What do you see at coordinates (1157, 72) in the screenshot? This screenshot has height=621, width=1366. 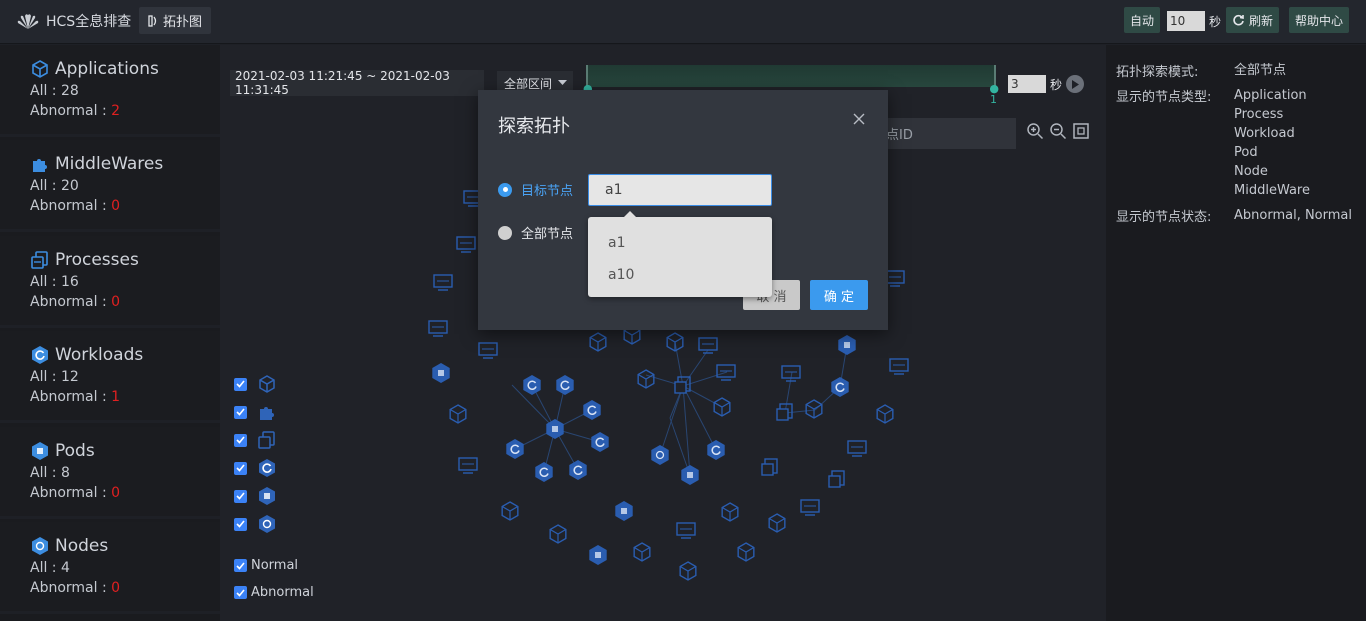 I see `explore-mode-key: 拓扑探索模式:` at bounding box center [1157, 72].